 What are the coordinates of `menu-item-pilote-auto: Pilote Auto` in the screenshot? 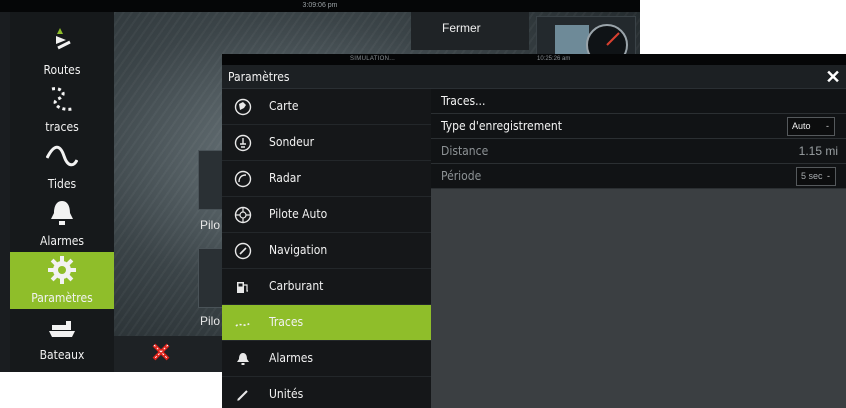 It's located at (326, 215).